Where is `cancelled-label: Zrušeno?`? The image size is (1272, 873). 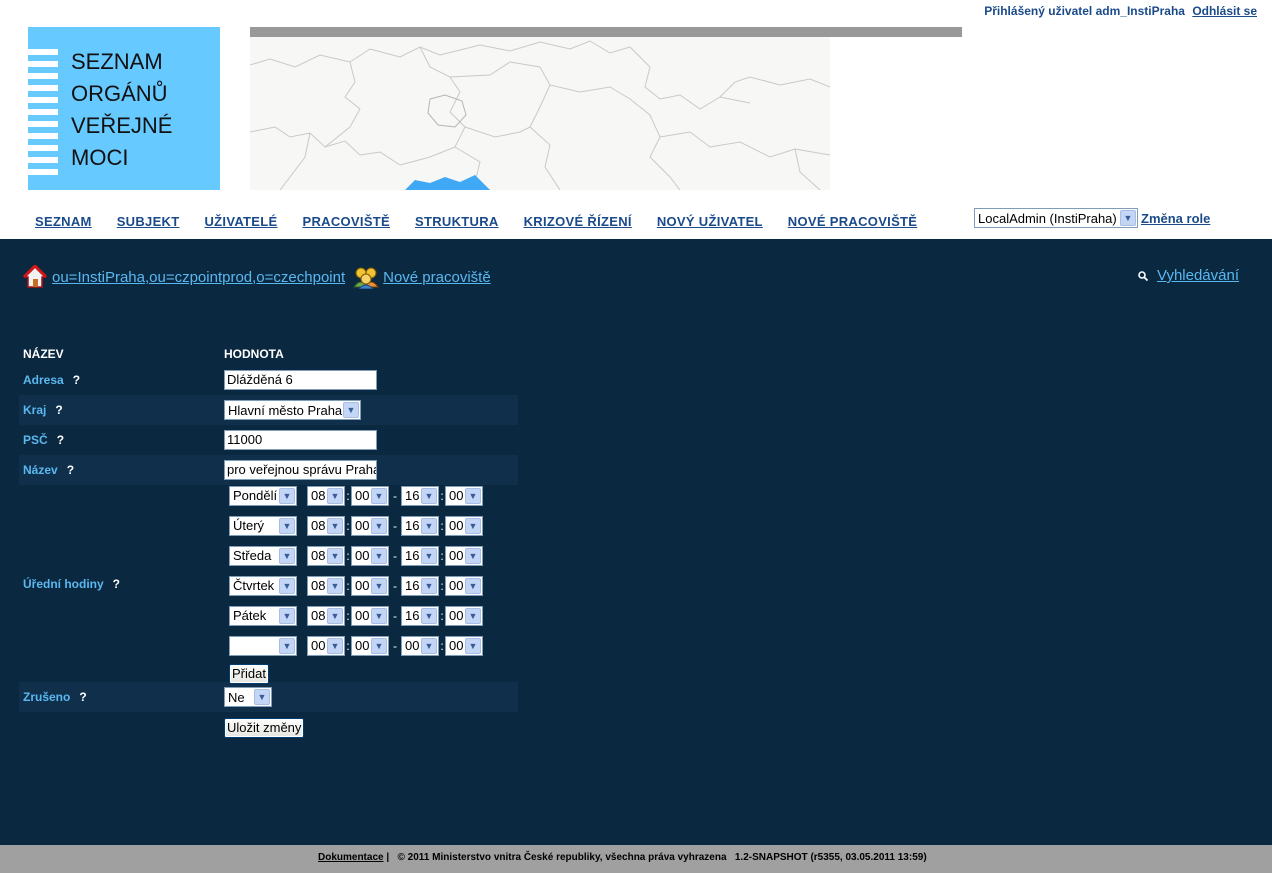 cancelled-label: Zrušeno? is located at coordinates (55, 697).